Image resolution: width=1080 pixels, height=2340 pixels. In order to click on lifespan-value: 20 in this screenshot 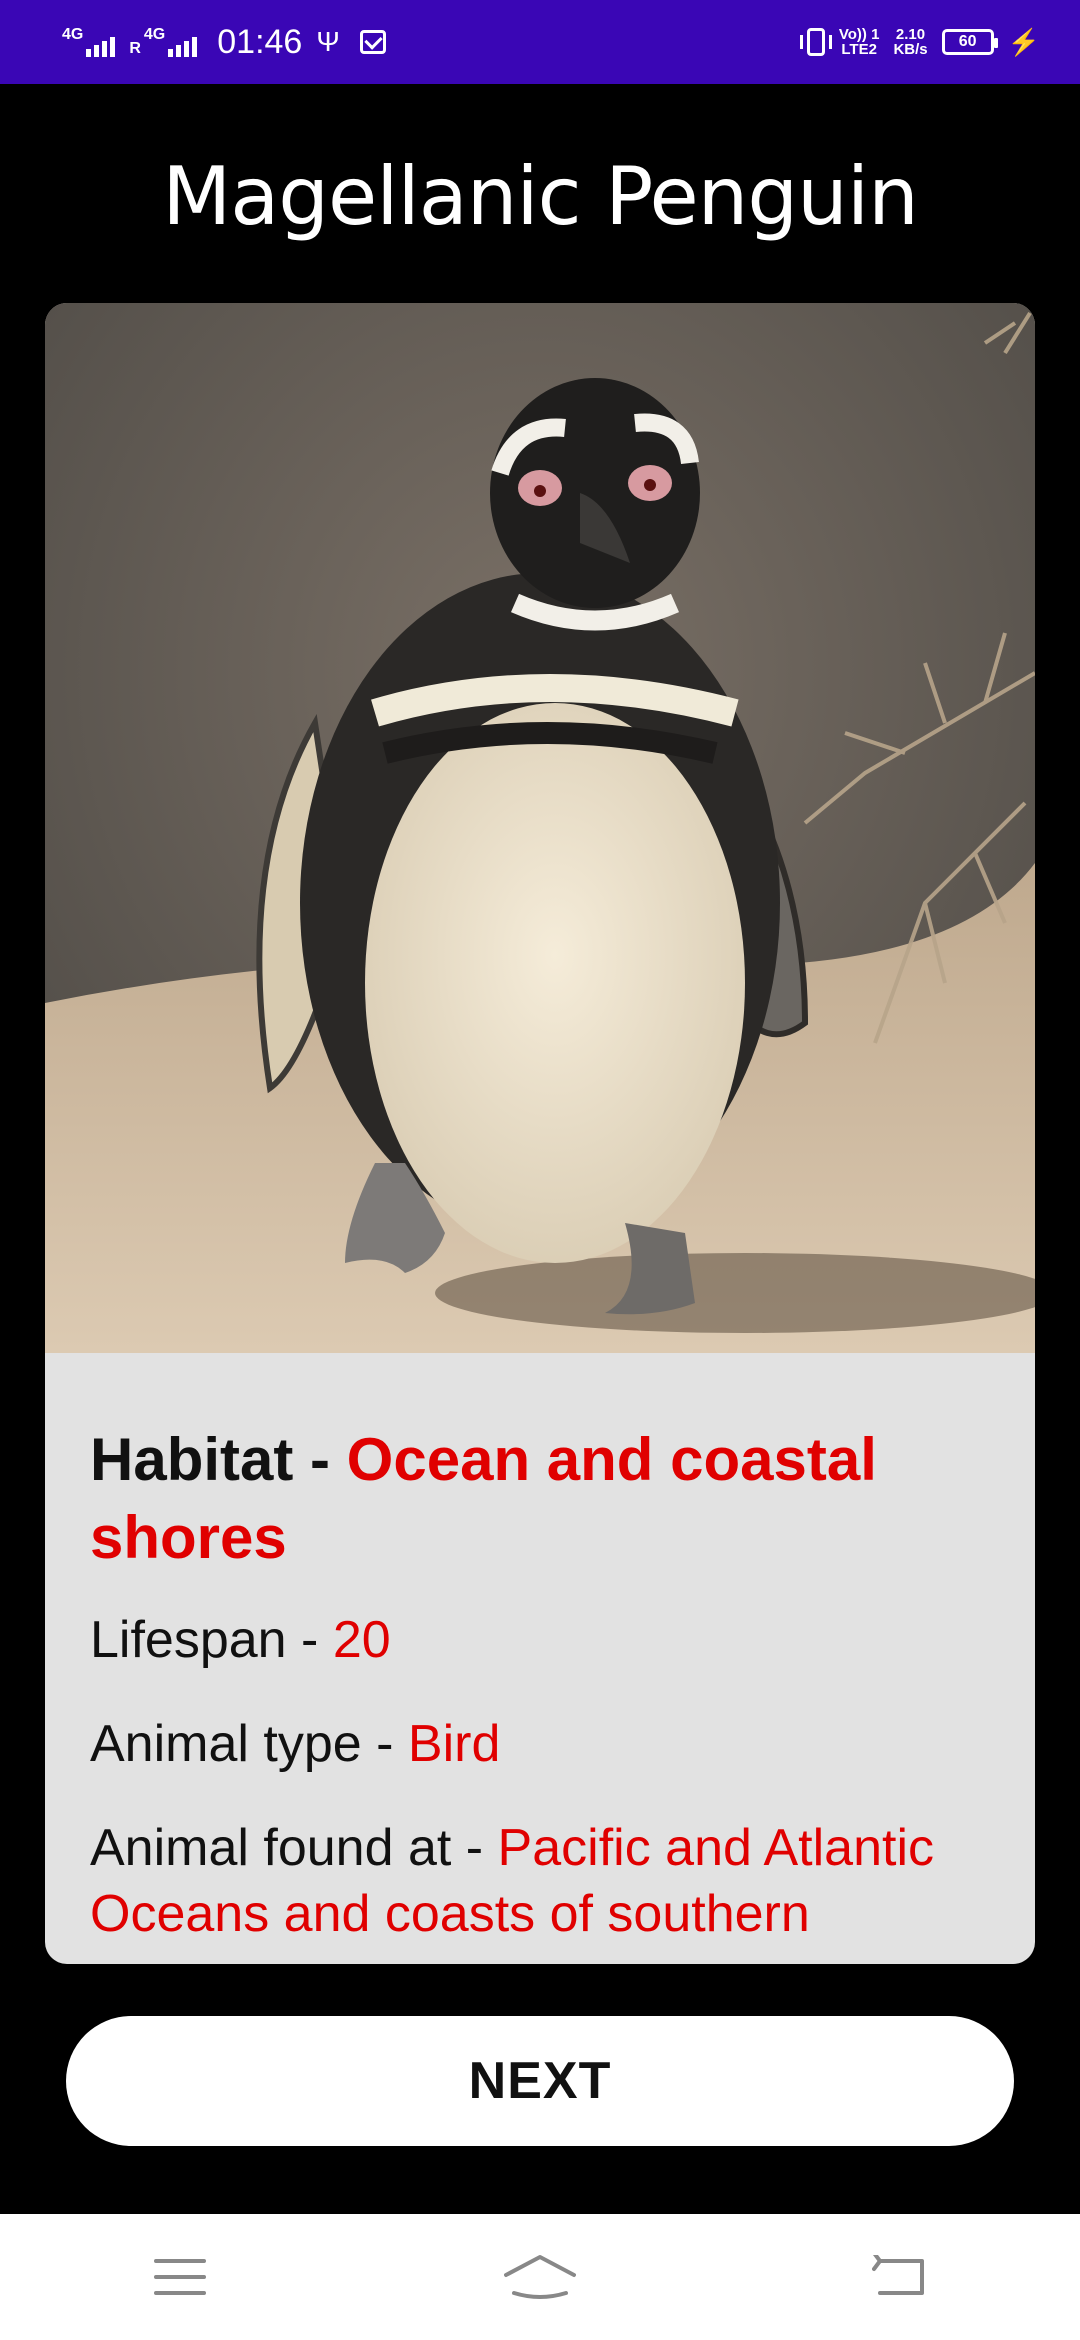, I will do `click(361, 1640)`.